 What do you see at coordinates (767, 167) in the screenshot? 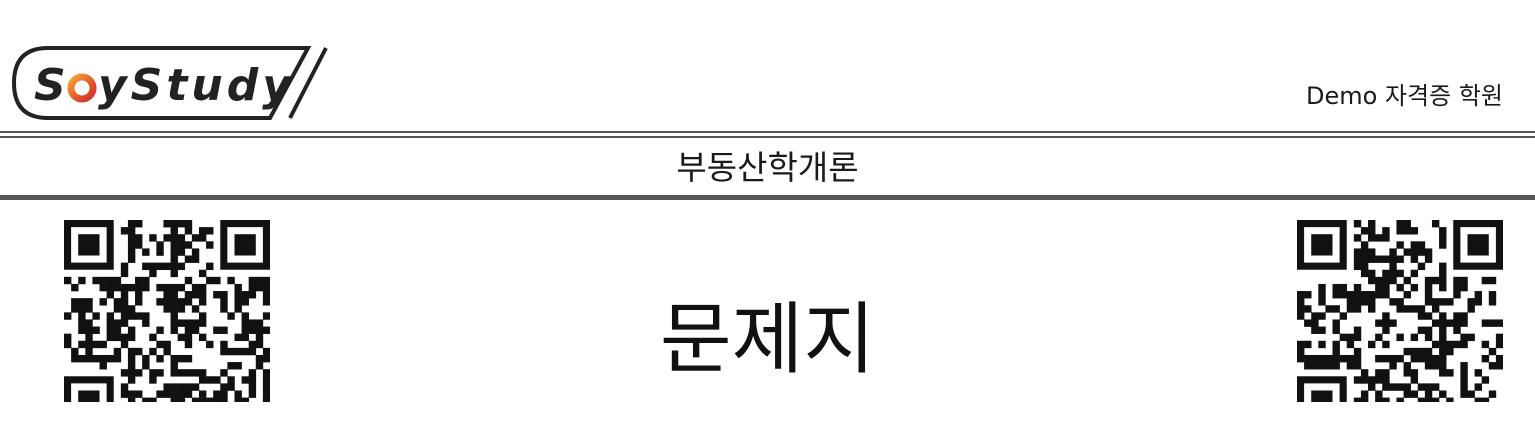
I see `subject-title: 부동산학개론` at bounding box center [767, 167].